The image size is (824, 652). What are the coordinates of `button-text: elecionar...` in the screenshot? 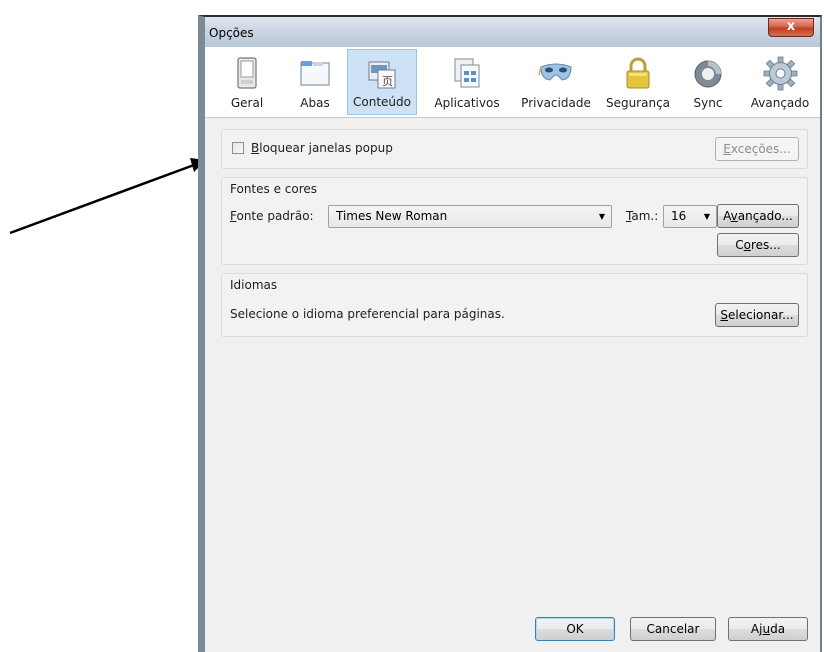 It's located at (761, 315).